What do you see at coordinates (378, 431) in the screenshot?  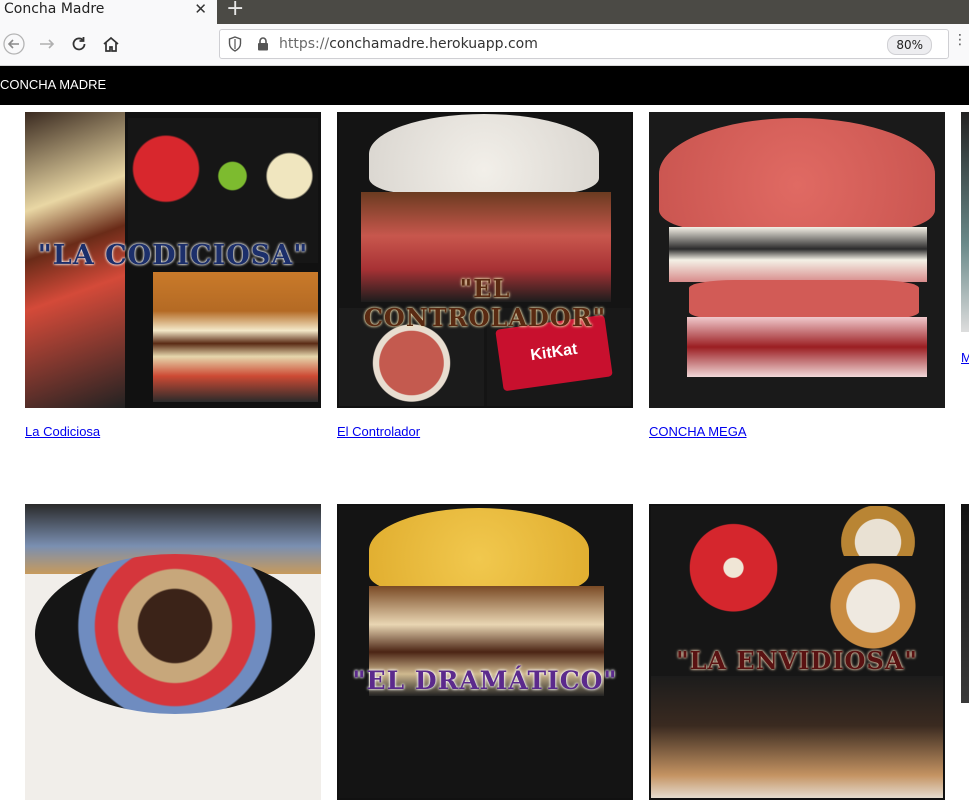 I see `product-link: El Controlador` at bounding box center [378, 431].